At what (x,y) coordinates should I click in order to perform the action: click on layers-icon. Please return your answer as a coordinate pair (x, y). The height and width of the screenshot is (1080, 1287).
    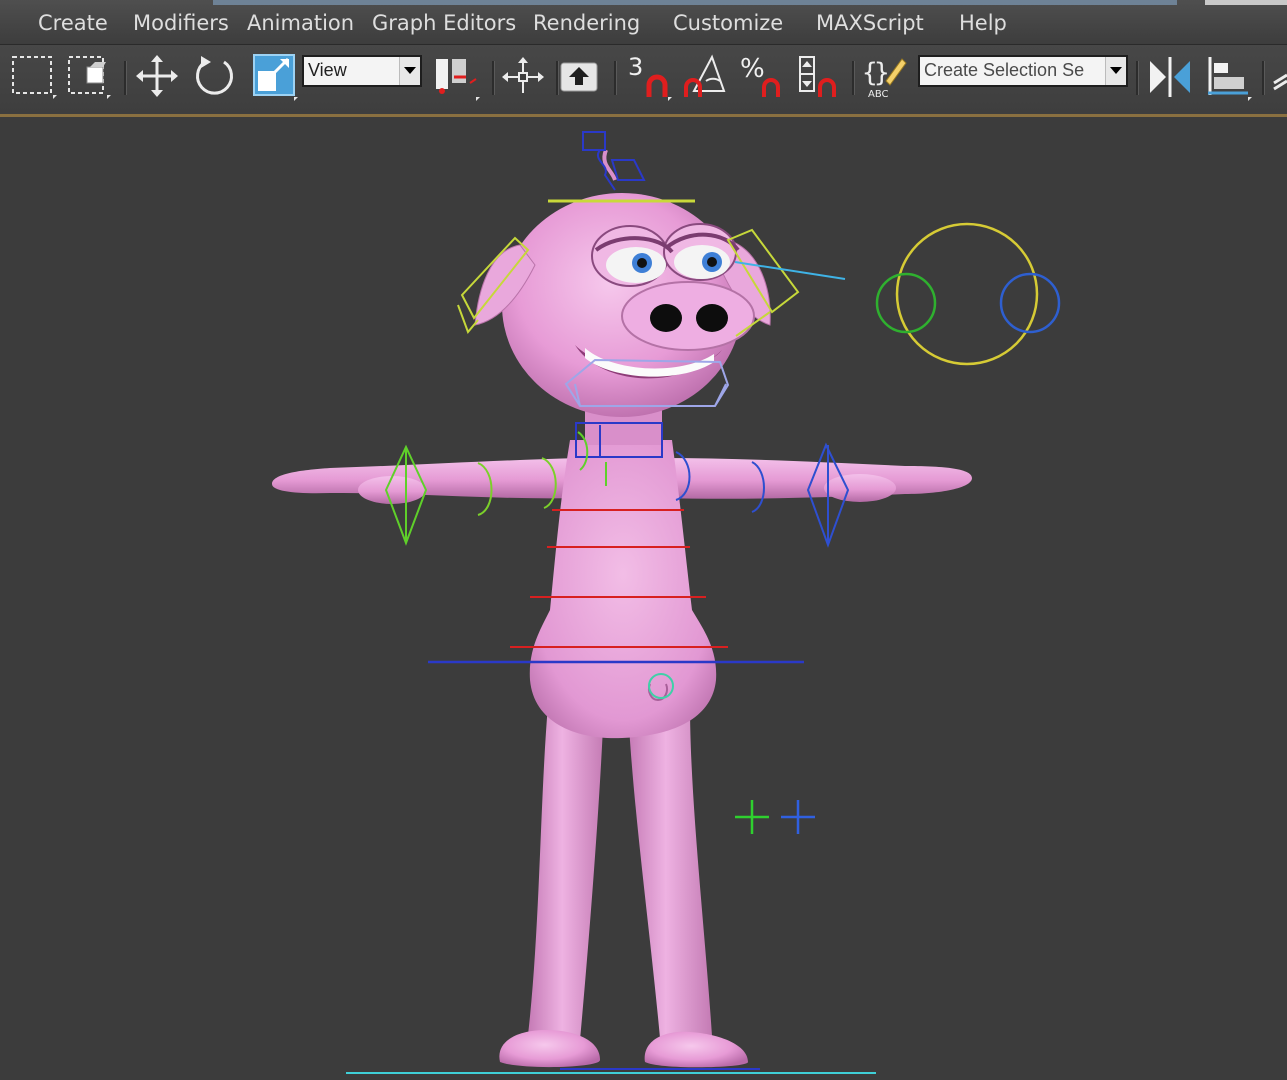
    Looking at the image, I should click on (1280, 82).